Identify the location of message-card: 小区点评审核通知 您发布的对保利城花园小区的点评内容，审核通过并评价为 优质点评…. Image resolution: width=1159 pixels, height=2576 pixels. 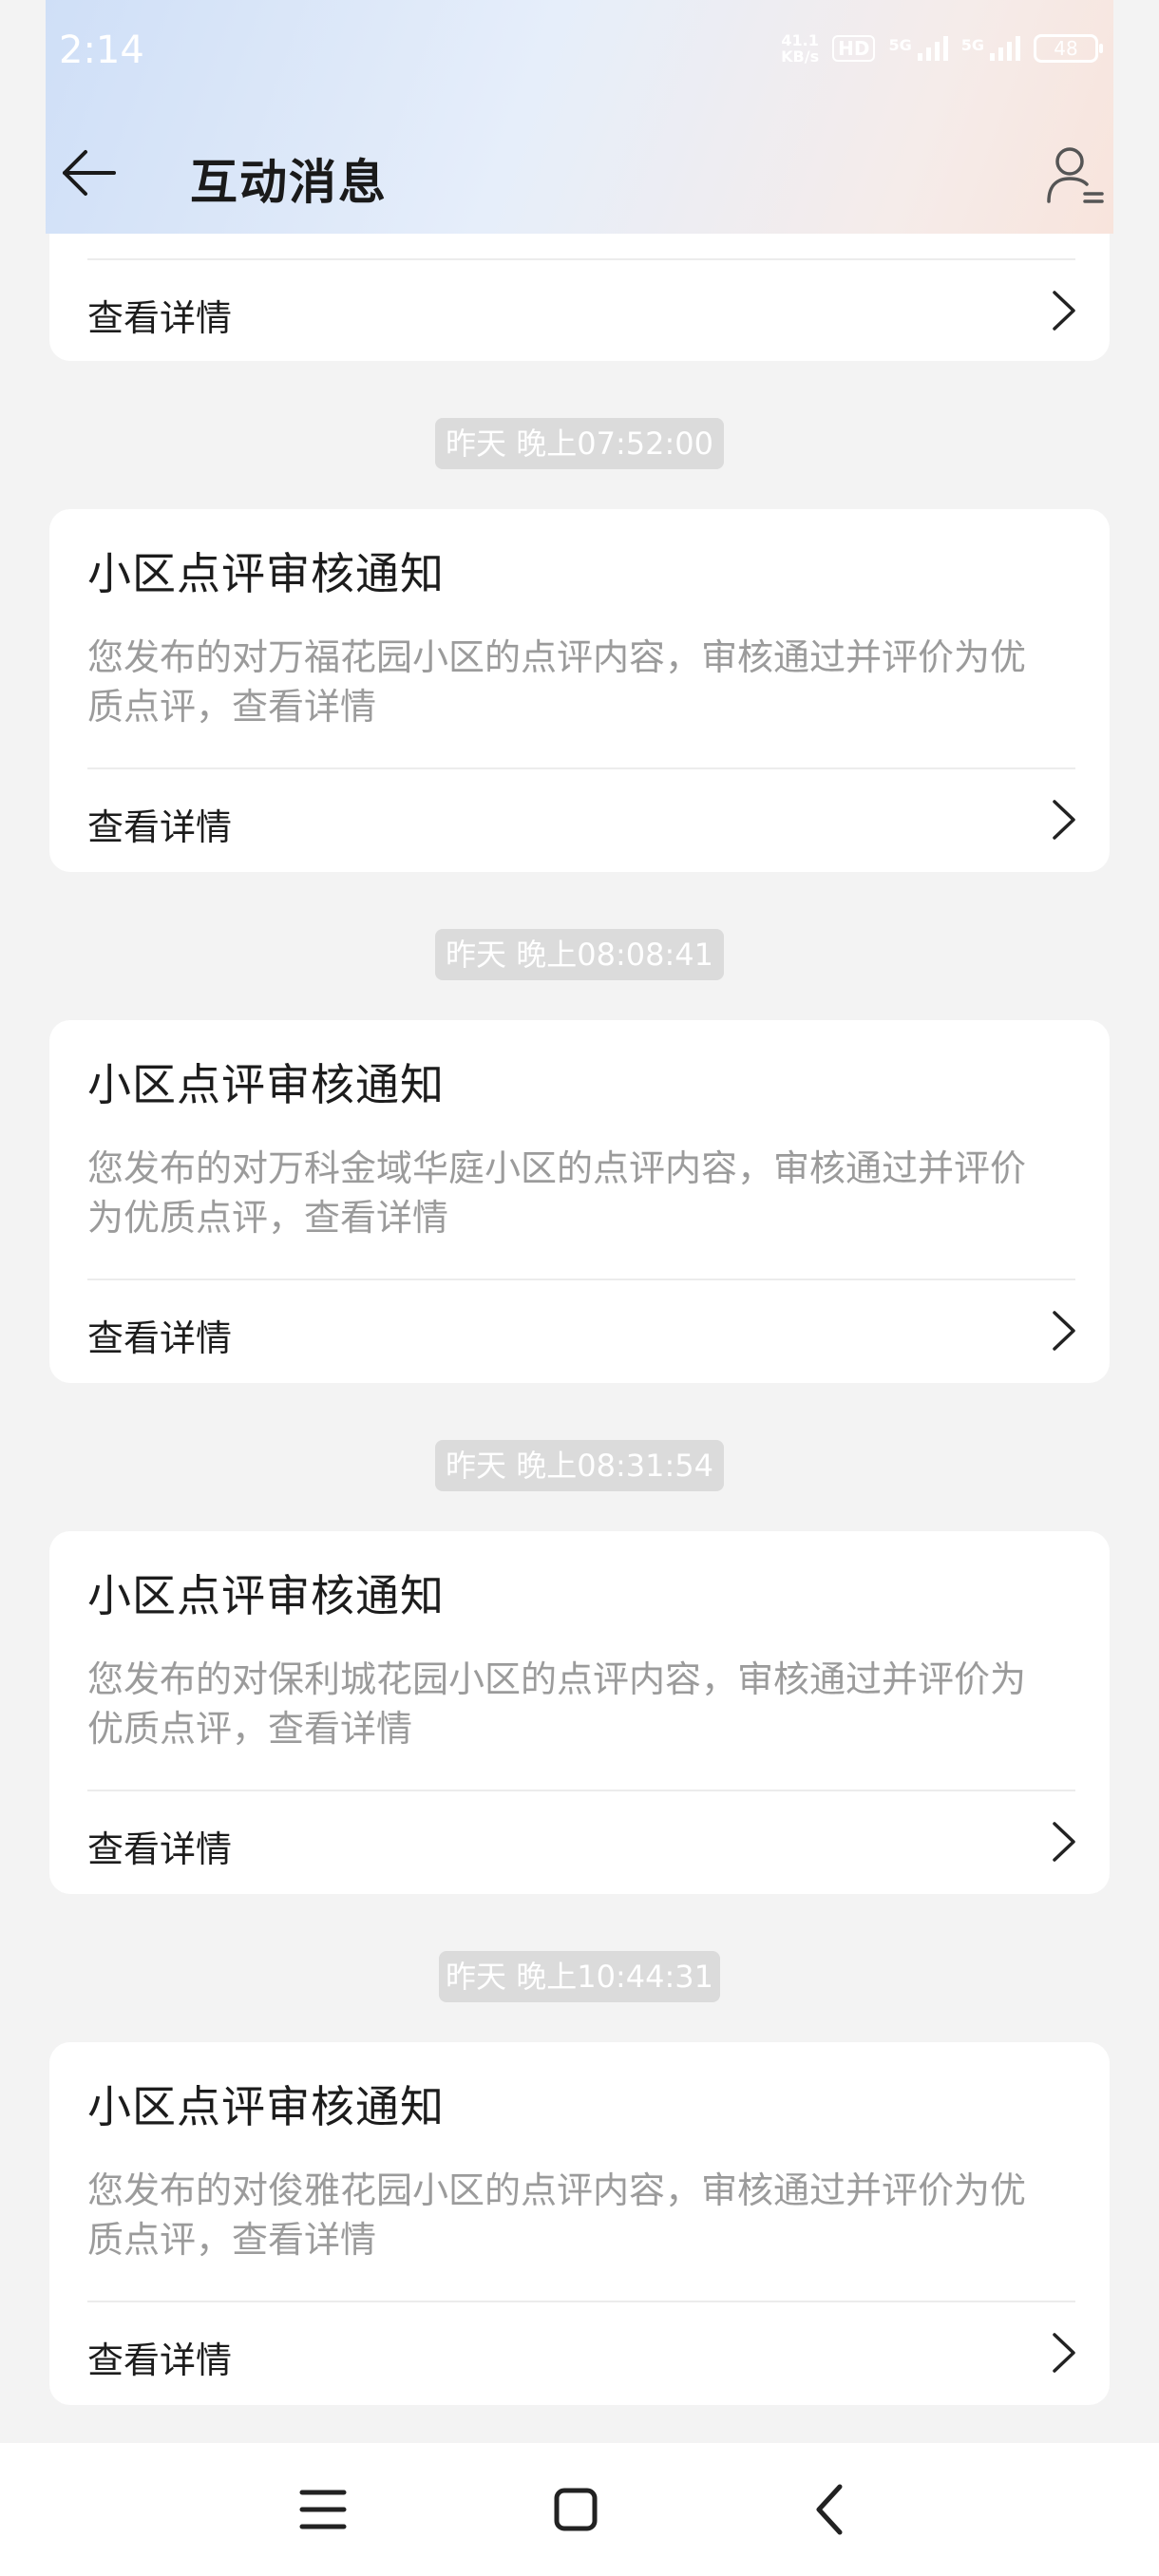
(579, 1712).